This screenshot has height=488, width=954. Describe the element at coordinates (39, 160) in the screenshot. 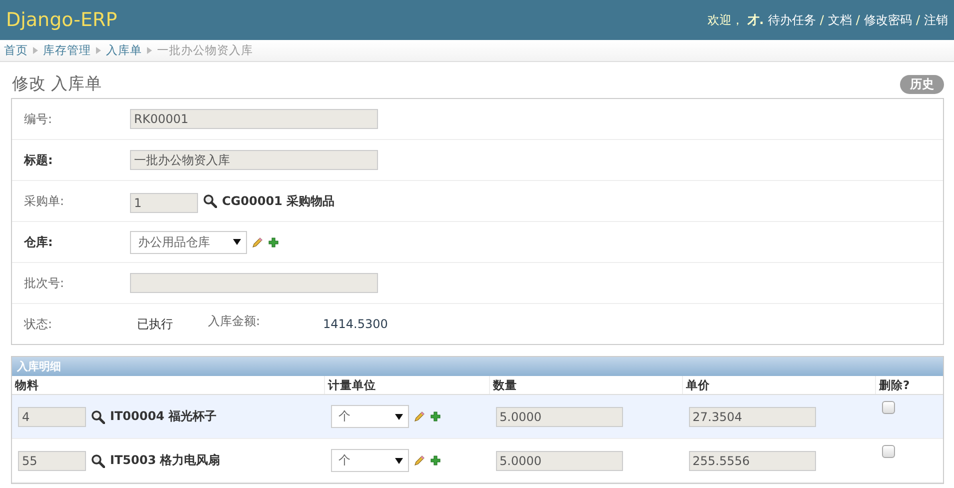

I see `field-label: 标题:` at that location.